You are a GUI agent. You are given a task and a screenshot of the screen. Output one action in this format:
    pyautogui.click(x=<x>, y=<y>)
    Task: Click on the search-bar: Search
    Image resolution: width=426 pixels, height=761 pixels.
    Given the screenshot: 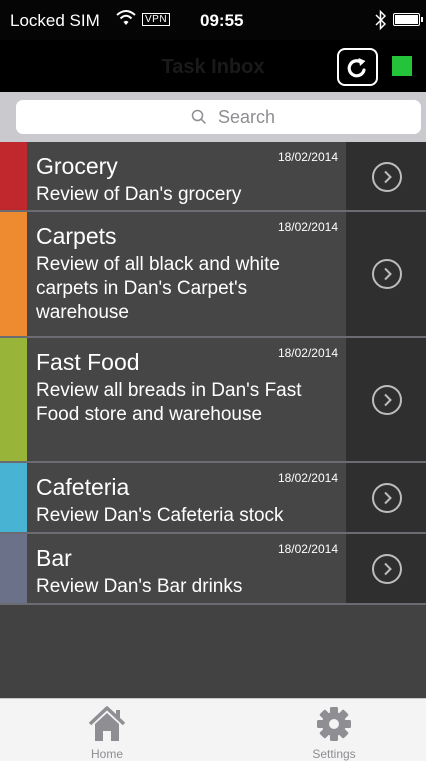 What is the action you would take?
    pyautogui.click(x=213, y=117)
    